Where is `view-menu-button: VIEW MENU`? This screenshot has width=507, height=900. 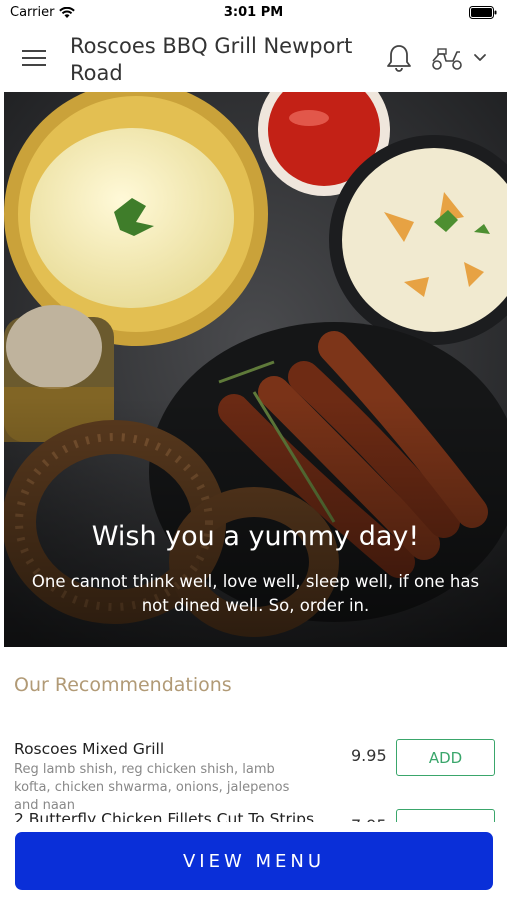 view-menu-button: VIEW MENU is located at coordinates (254, 861).